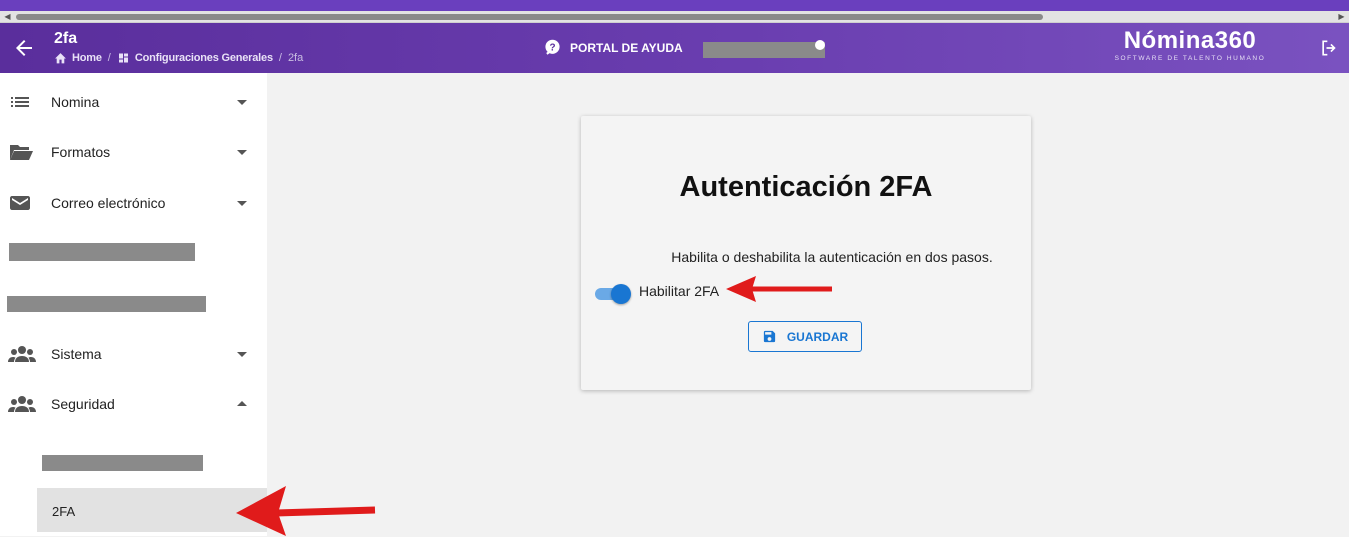 Image resolution: width=1349 pixels, height=537 pixels. Describe the element at coordinates (20, 102) in the screenshot. I see `list-icon` at that location.